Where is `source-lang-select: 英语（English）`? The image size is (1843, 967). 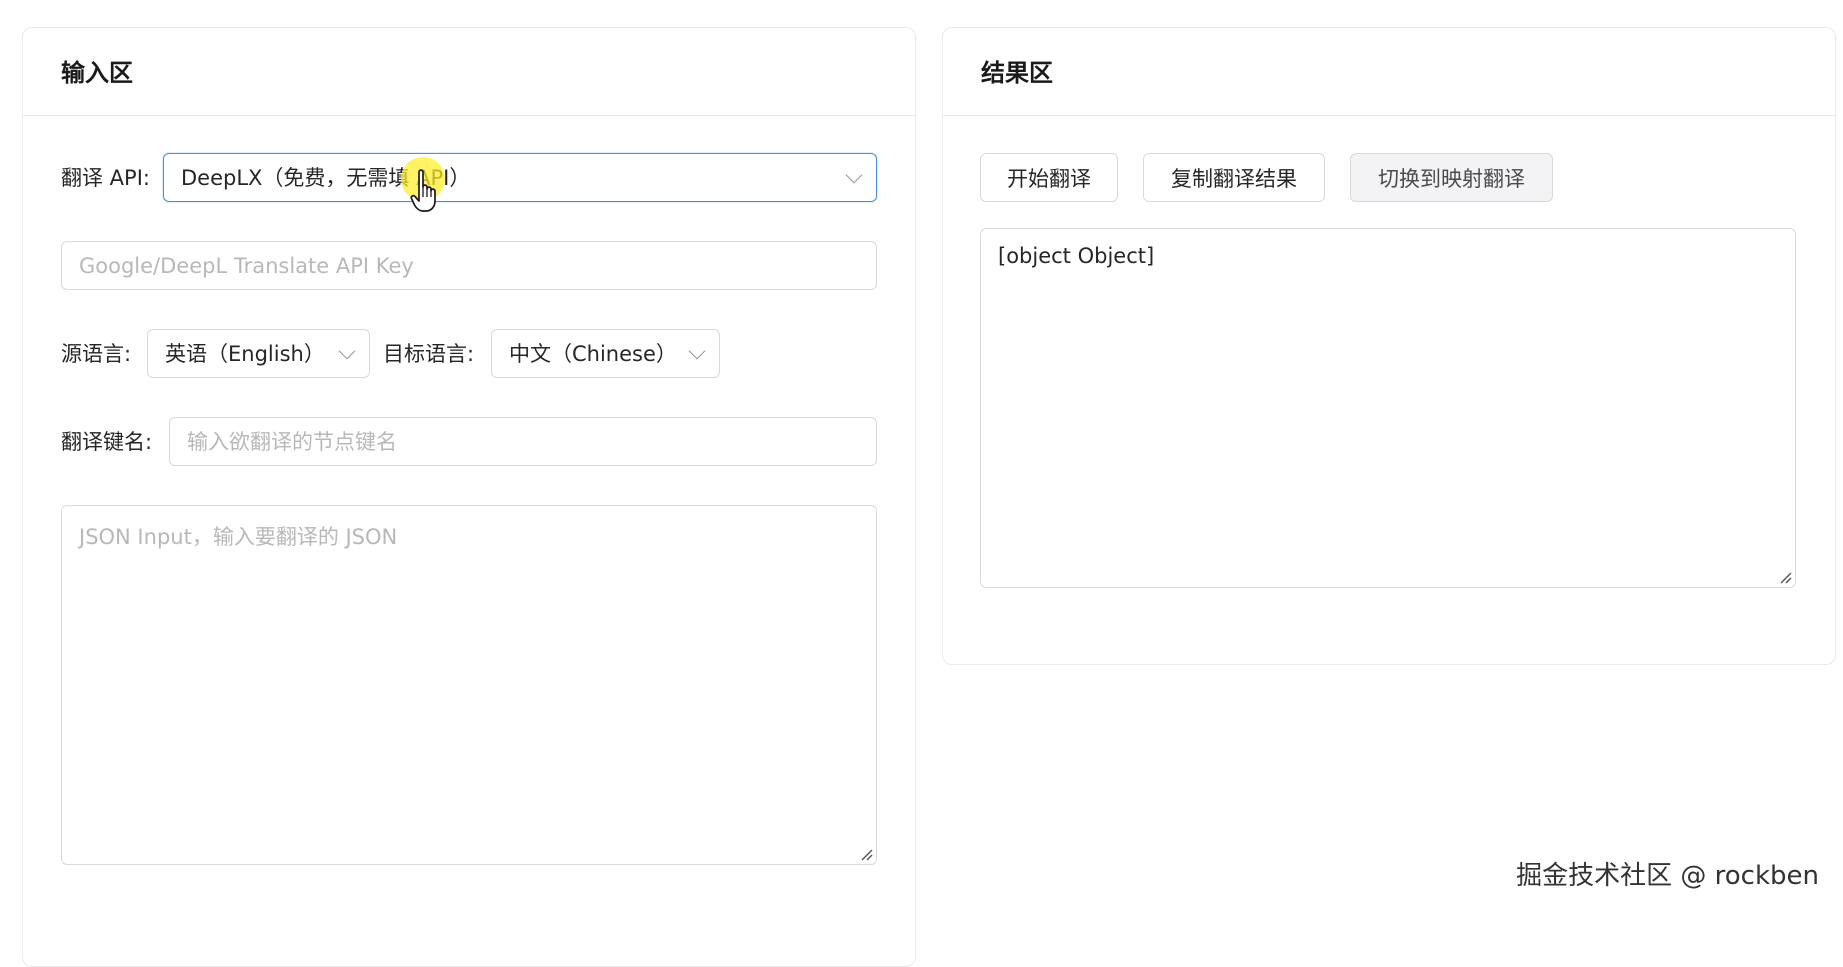
source-lang-select: 英语（English） is located at coordinates (258, 353).